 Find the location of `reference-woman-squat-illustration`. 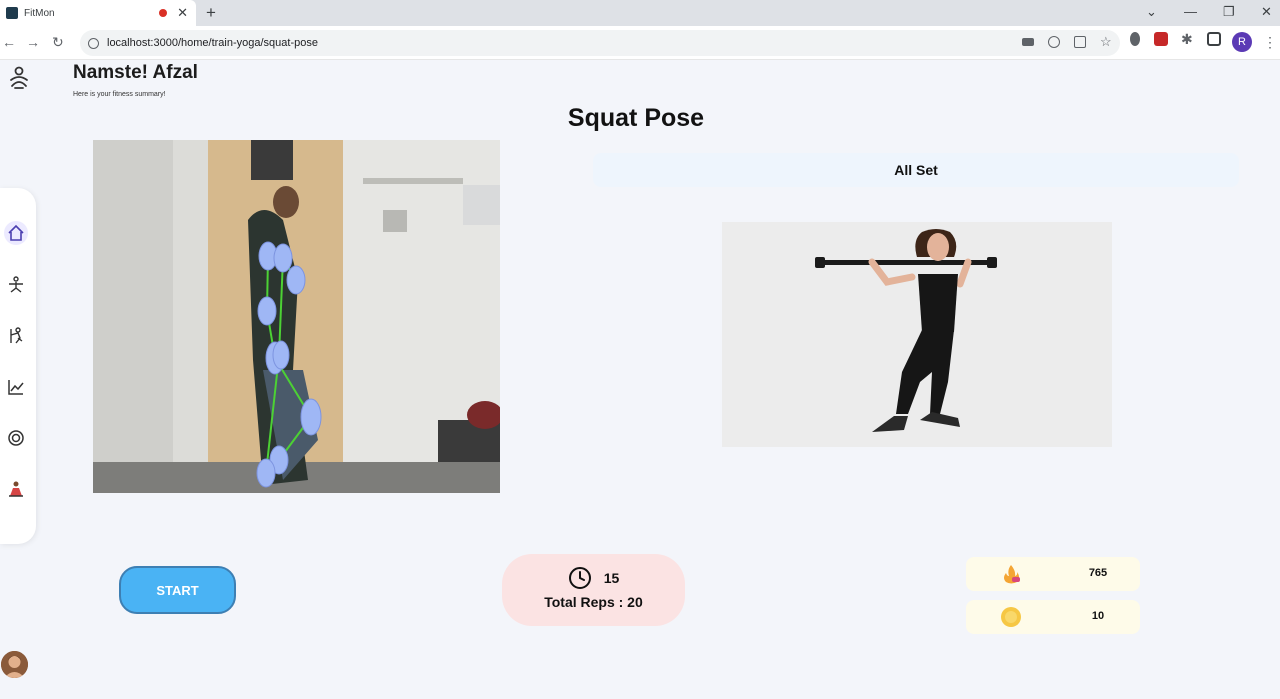

reference-woman-squat-illustration is located at coordinates (917, 334).